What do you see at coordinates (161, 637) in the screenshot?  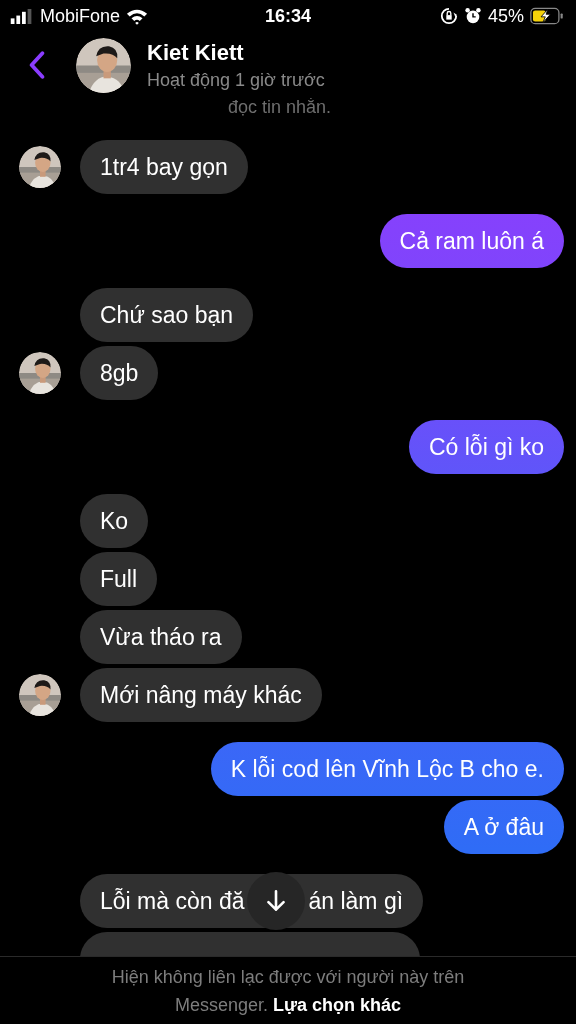 I see `message-bubble: Vừa tháo ra` at bounding box center [161, 637].